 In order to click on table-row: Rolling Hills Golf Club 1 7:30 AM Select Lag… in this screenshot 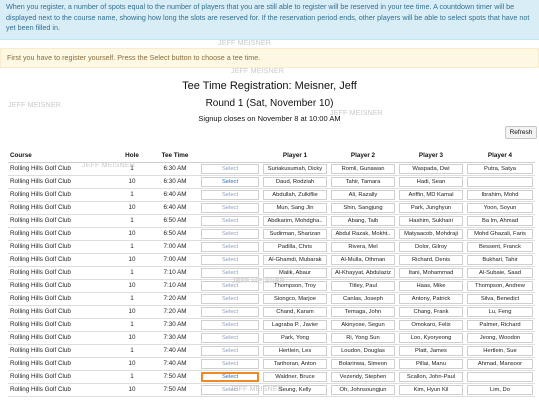, I will do `click(271, 325)`.